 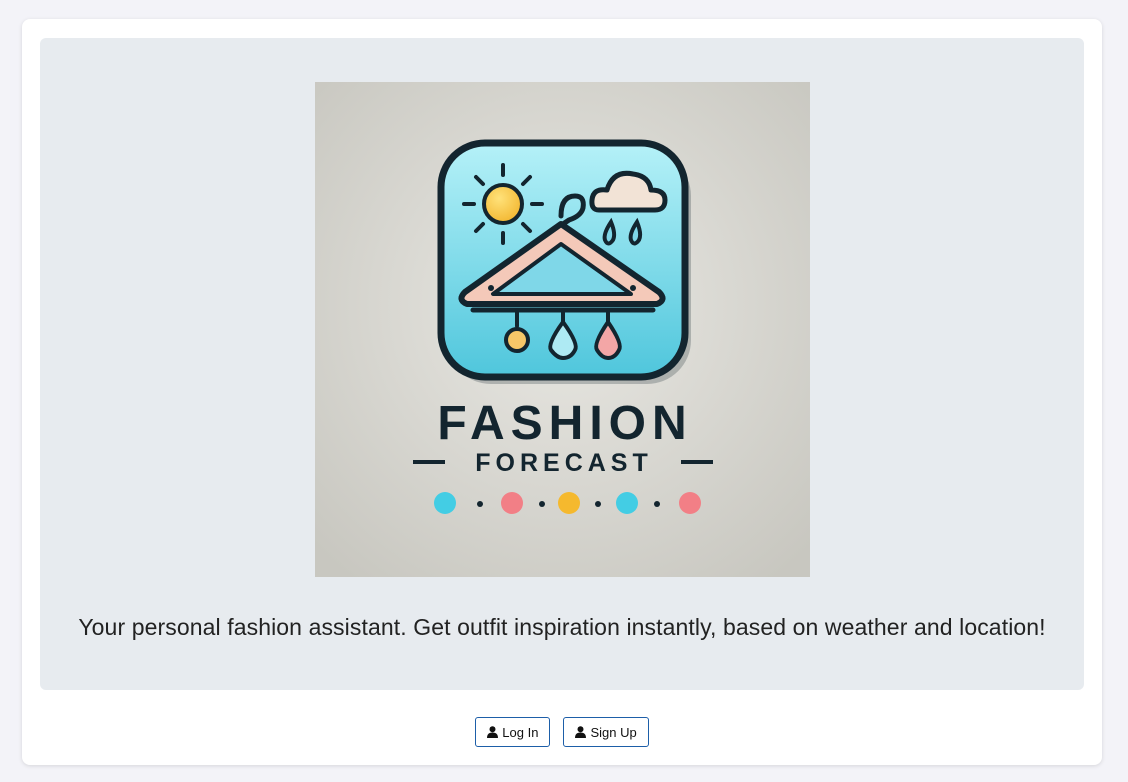 What do you see at coordinates (564, 463) in the screenshot?
I see `logo-subtitle: FORECAST` at bounding box center [564, 463].